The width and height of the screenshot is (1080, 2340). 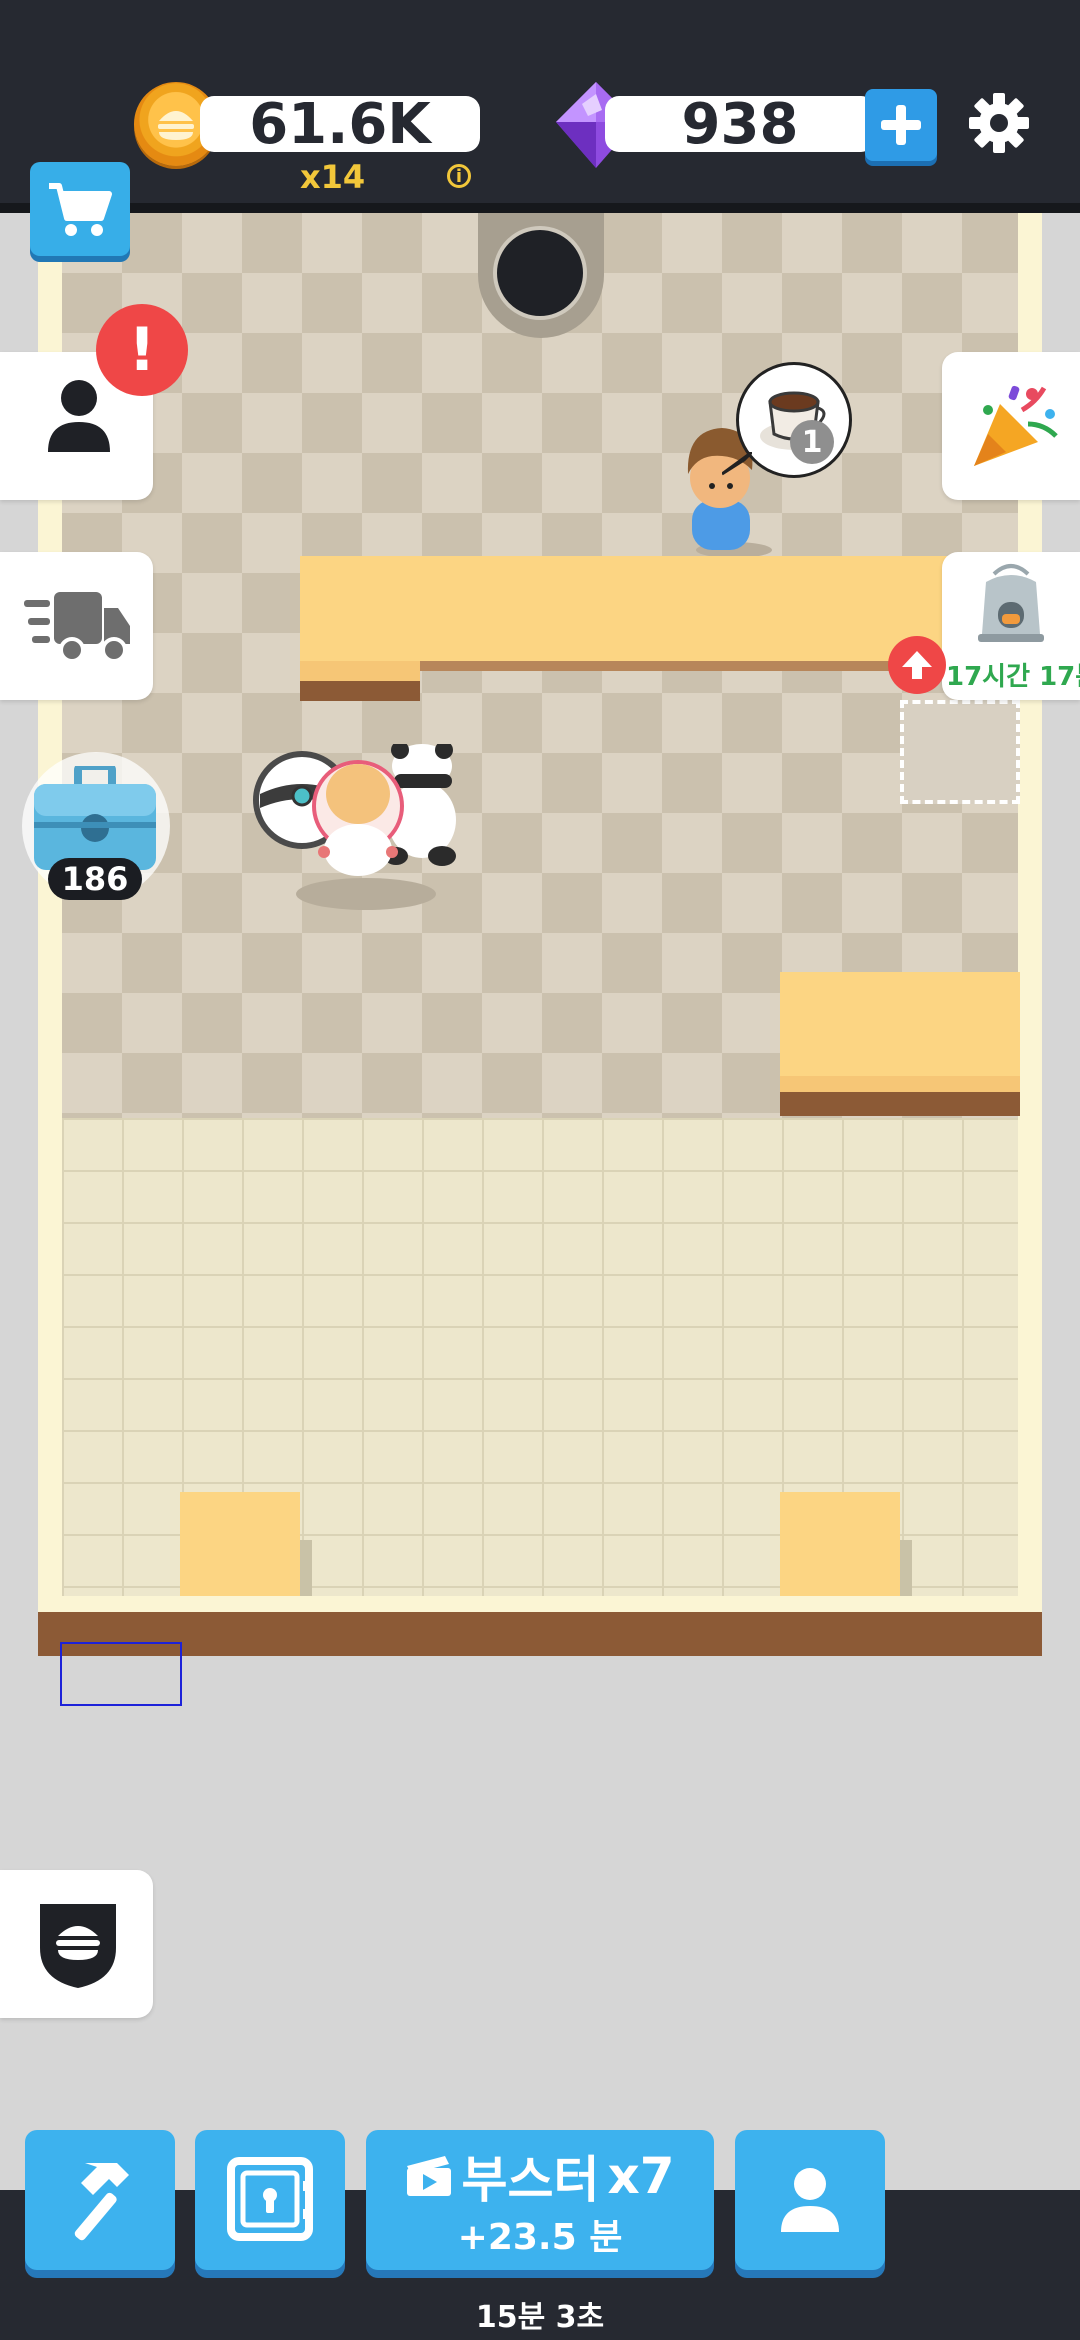 I want to click on booster-button: 부스터 x7 +23.5 분, so click(x=540, y=2200).